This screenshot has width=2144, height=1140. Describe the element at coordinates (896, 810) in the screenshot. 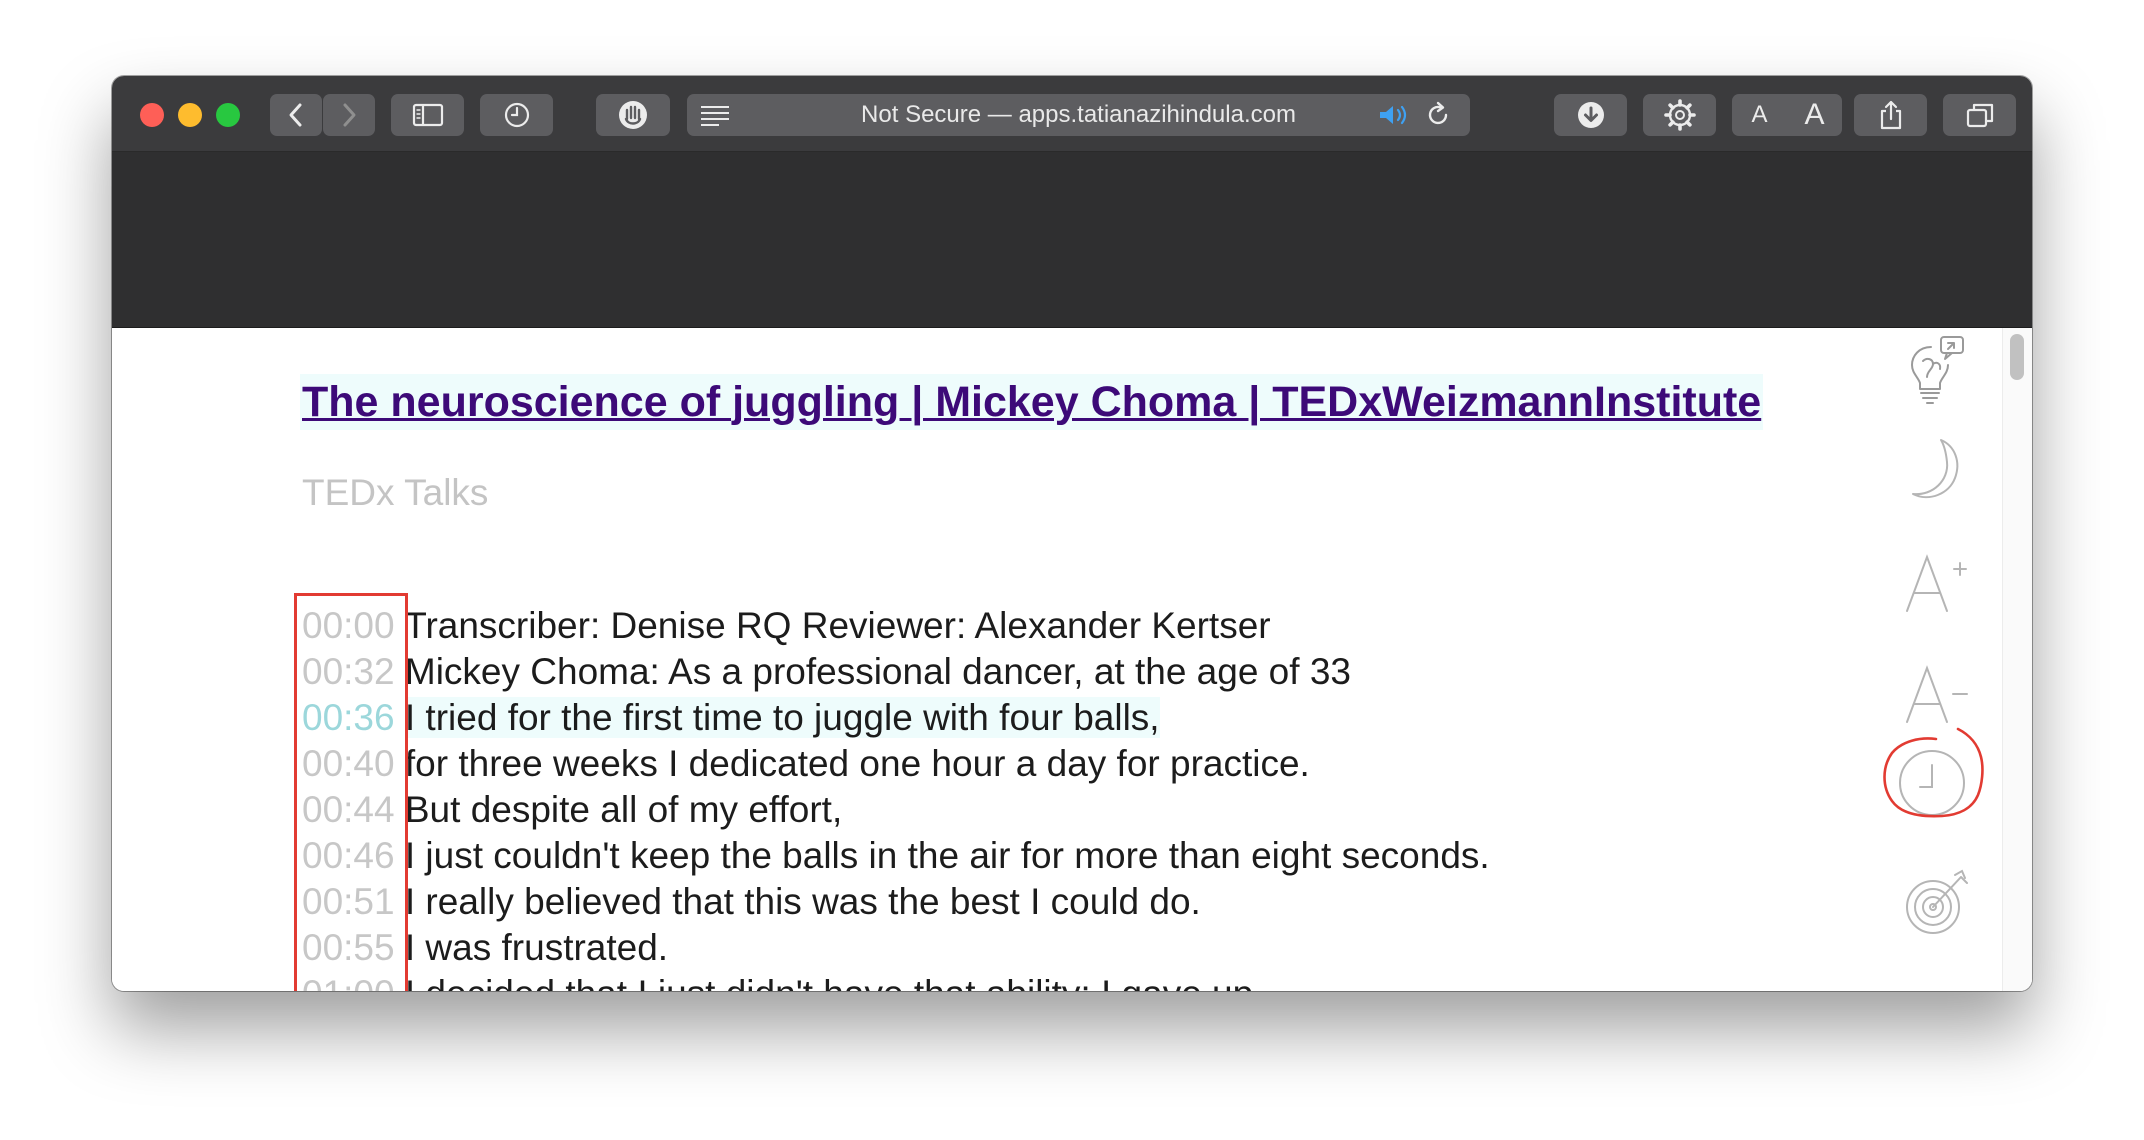

I see `transcript-line: 00:44 But despite all of my effort,` at that location.